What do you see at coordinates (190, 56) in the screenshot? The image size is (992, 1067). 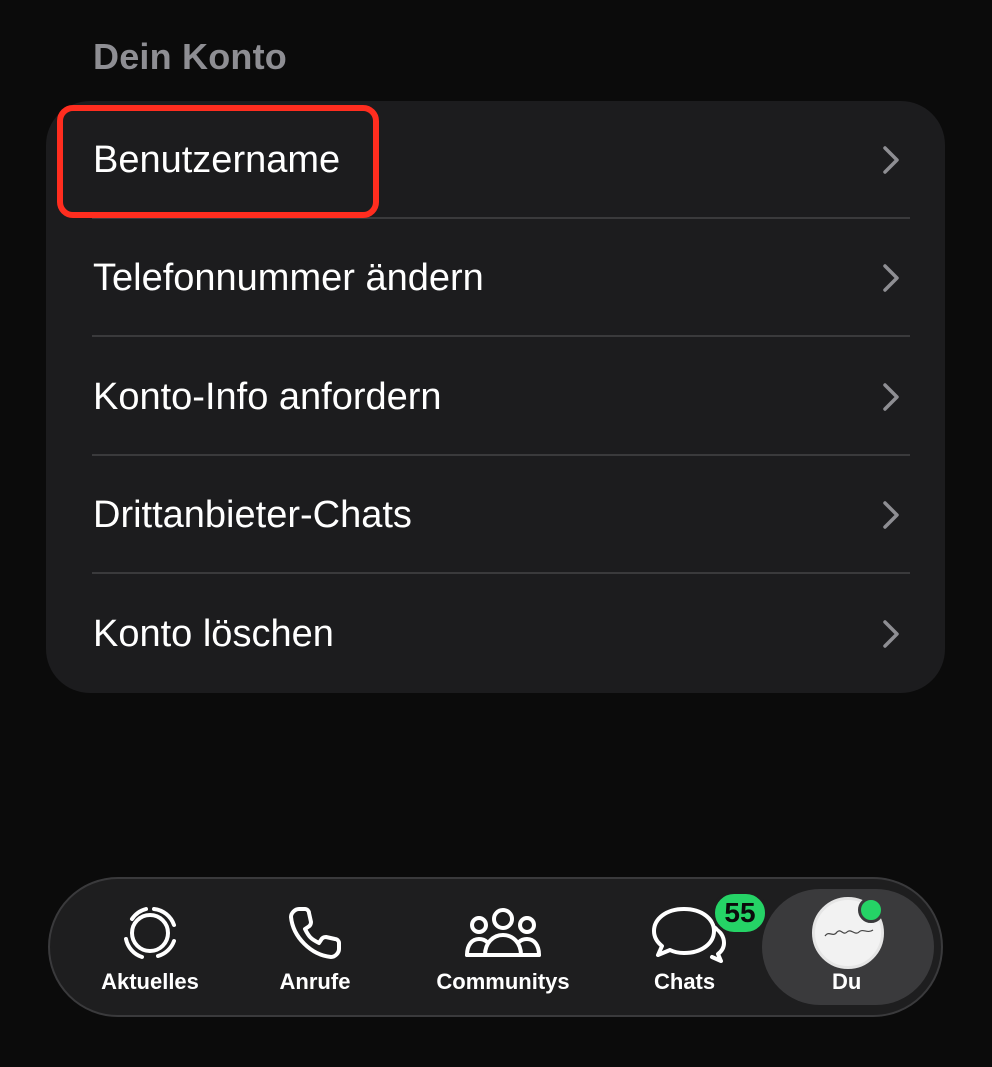 I see `section-title: Dein Konto` at bounding box center [190, 56].